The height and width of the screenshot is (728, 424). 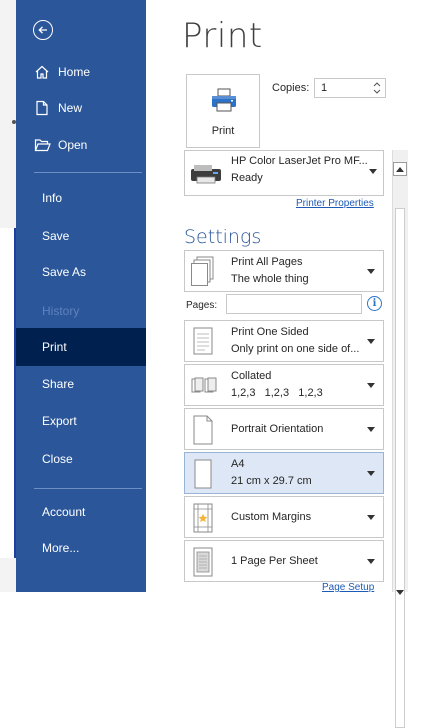 I want to click on paper-size-icon, so click(x=203, y=476).